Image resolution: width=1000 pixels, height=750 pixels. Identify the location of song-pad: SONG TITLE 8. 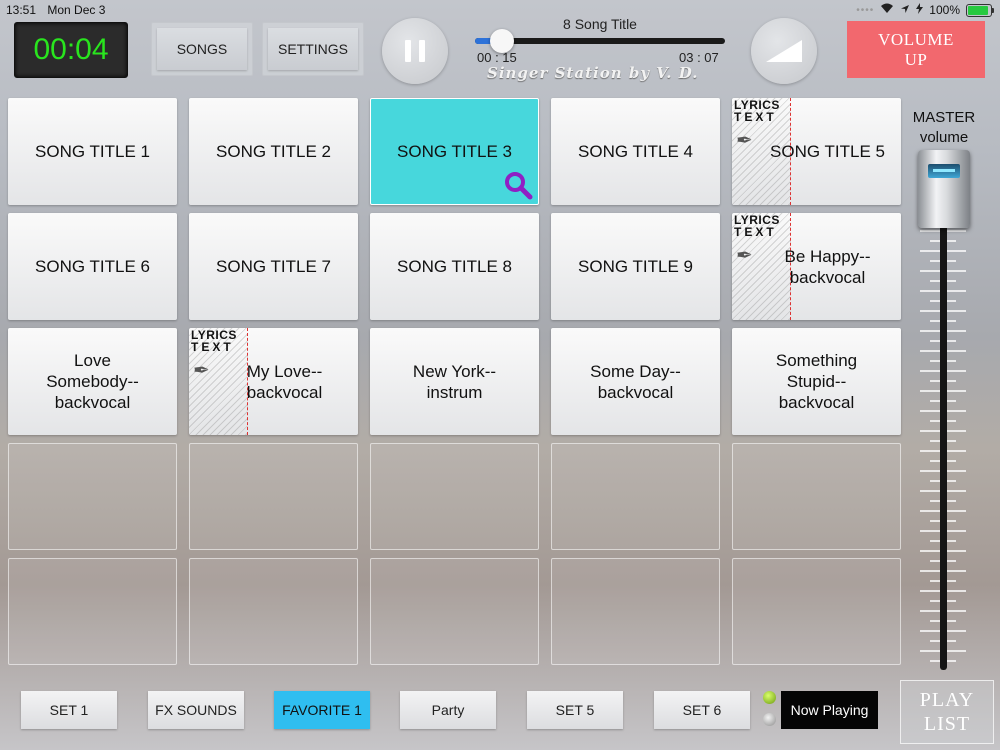
(454, 266).